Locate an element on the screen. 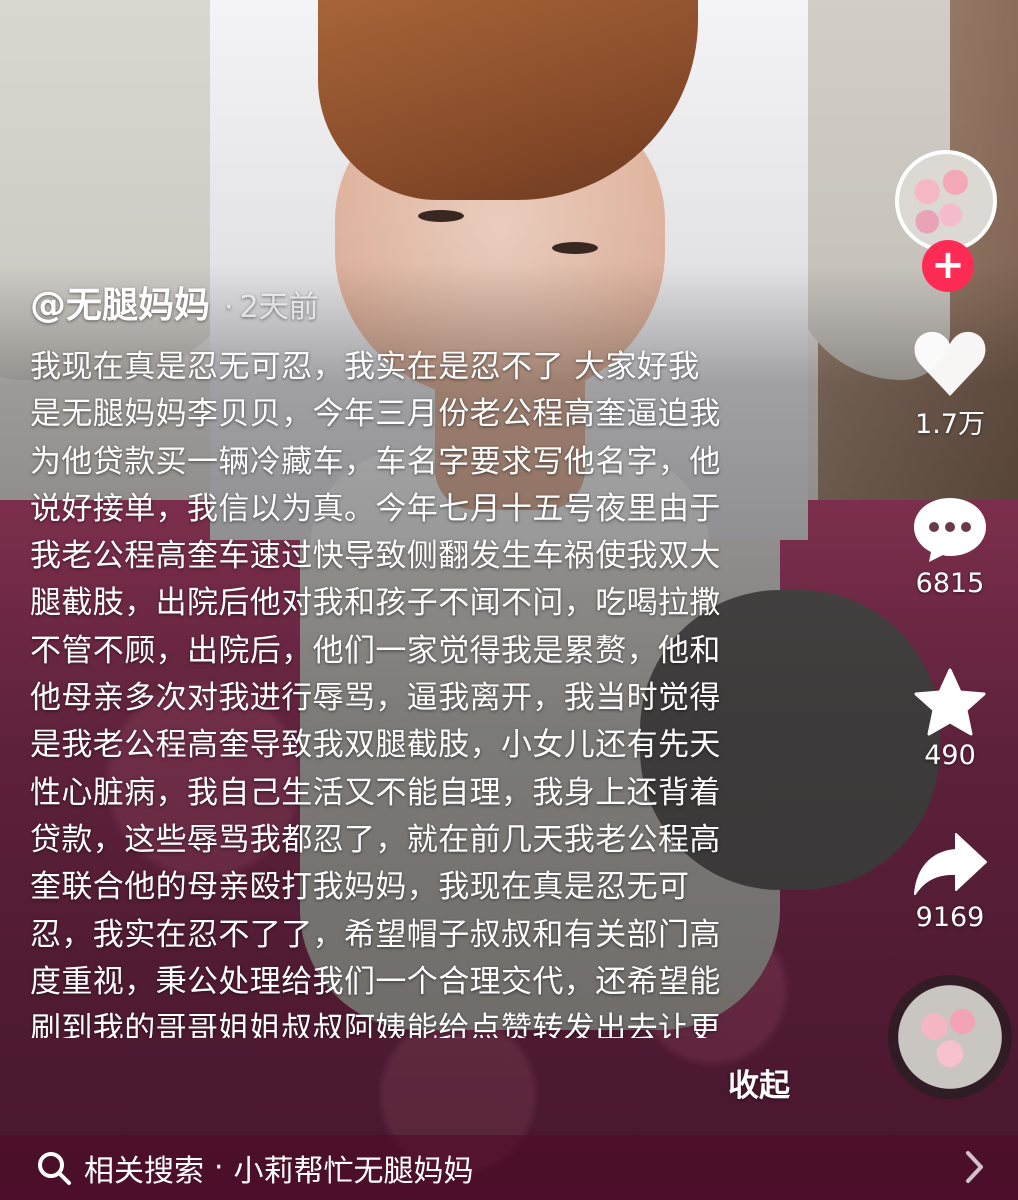 This screenshot has height=1200, width=1018. like-count: 1.7万 is located at coordinates (950, 424).